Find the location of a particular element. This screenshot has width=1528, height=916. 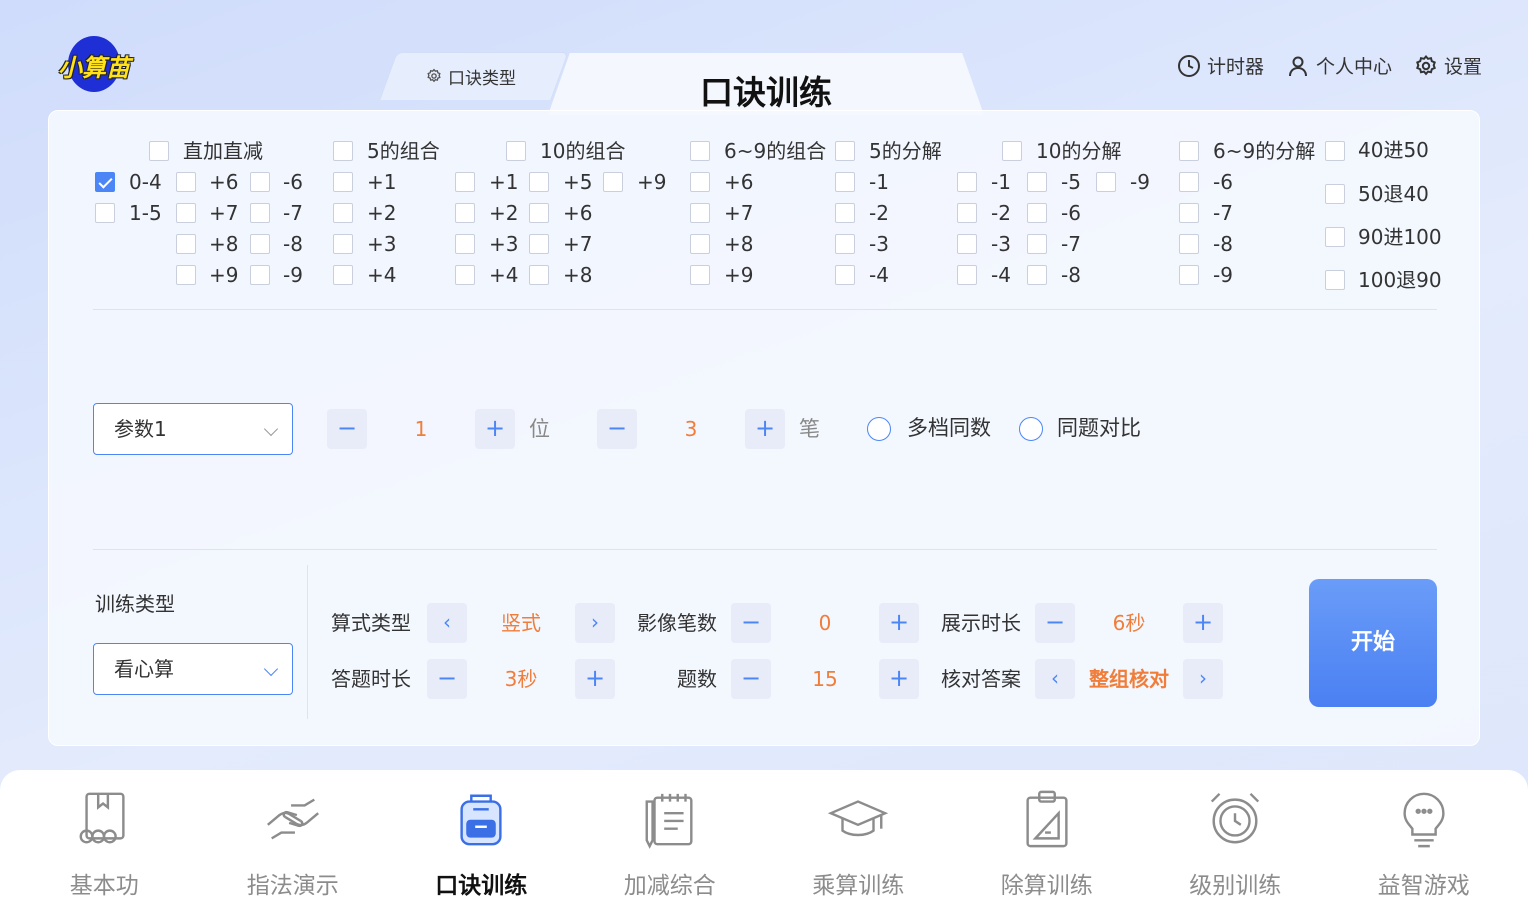

nav-multiply: 乘算训练 is located at coordinates (858, 843).